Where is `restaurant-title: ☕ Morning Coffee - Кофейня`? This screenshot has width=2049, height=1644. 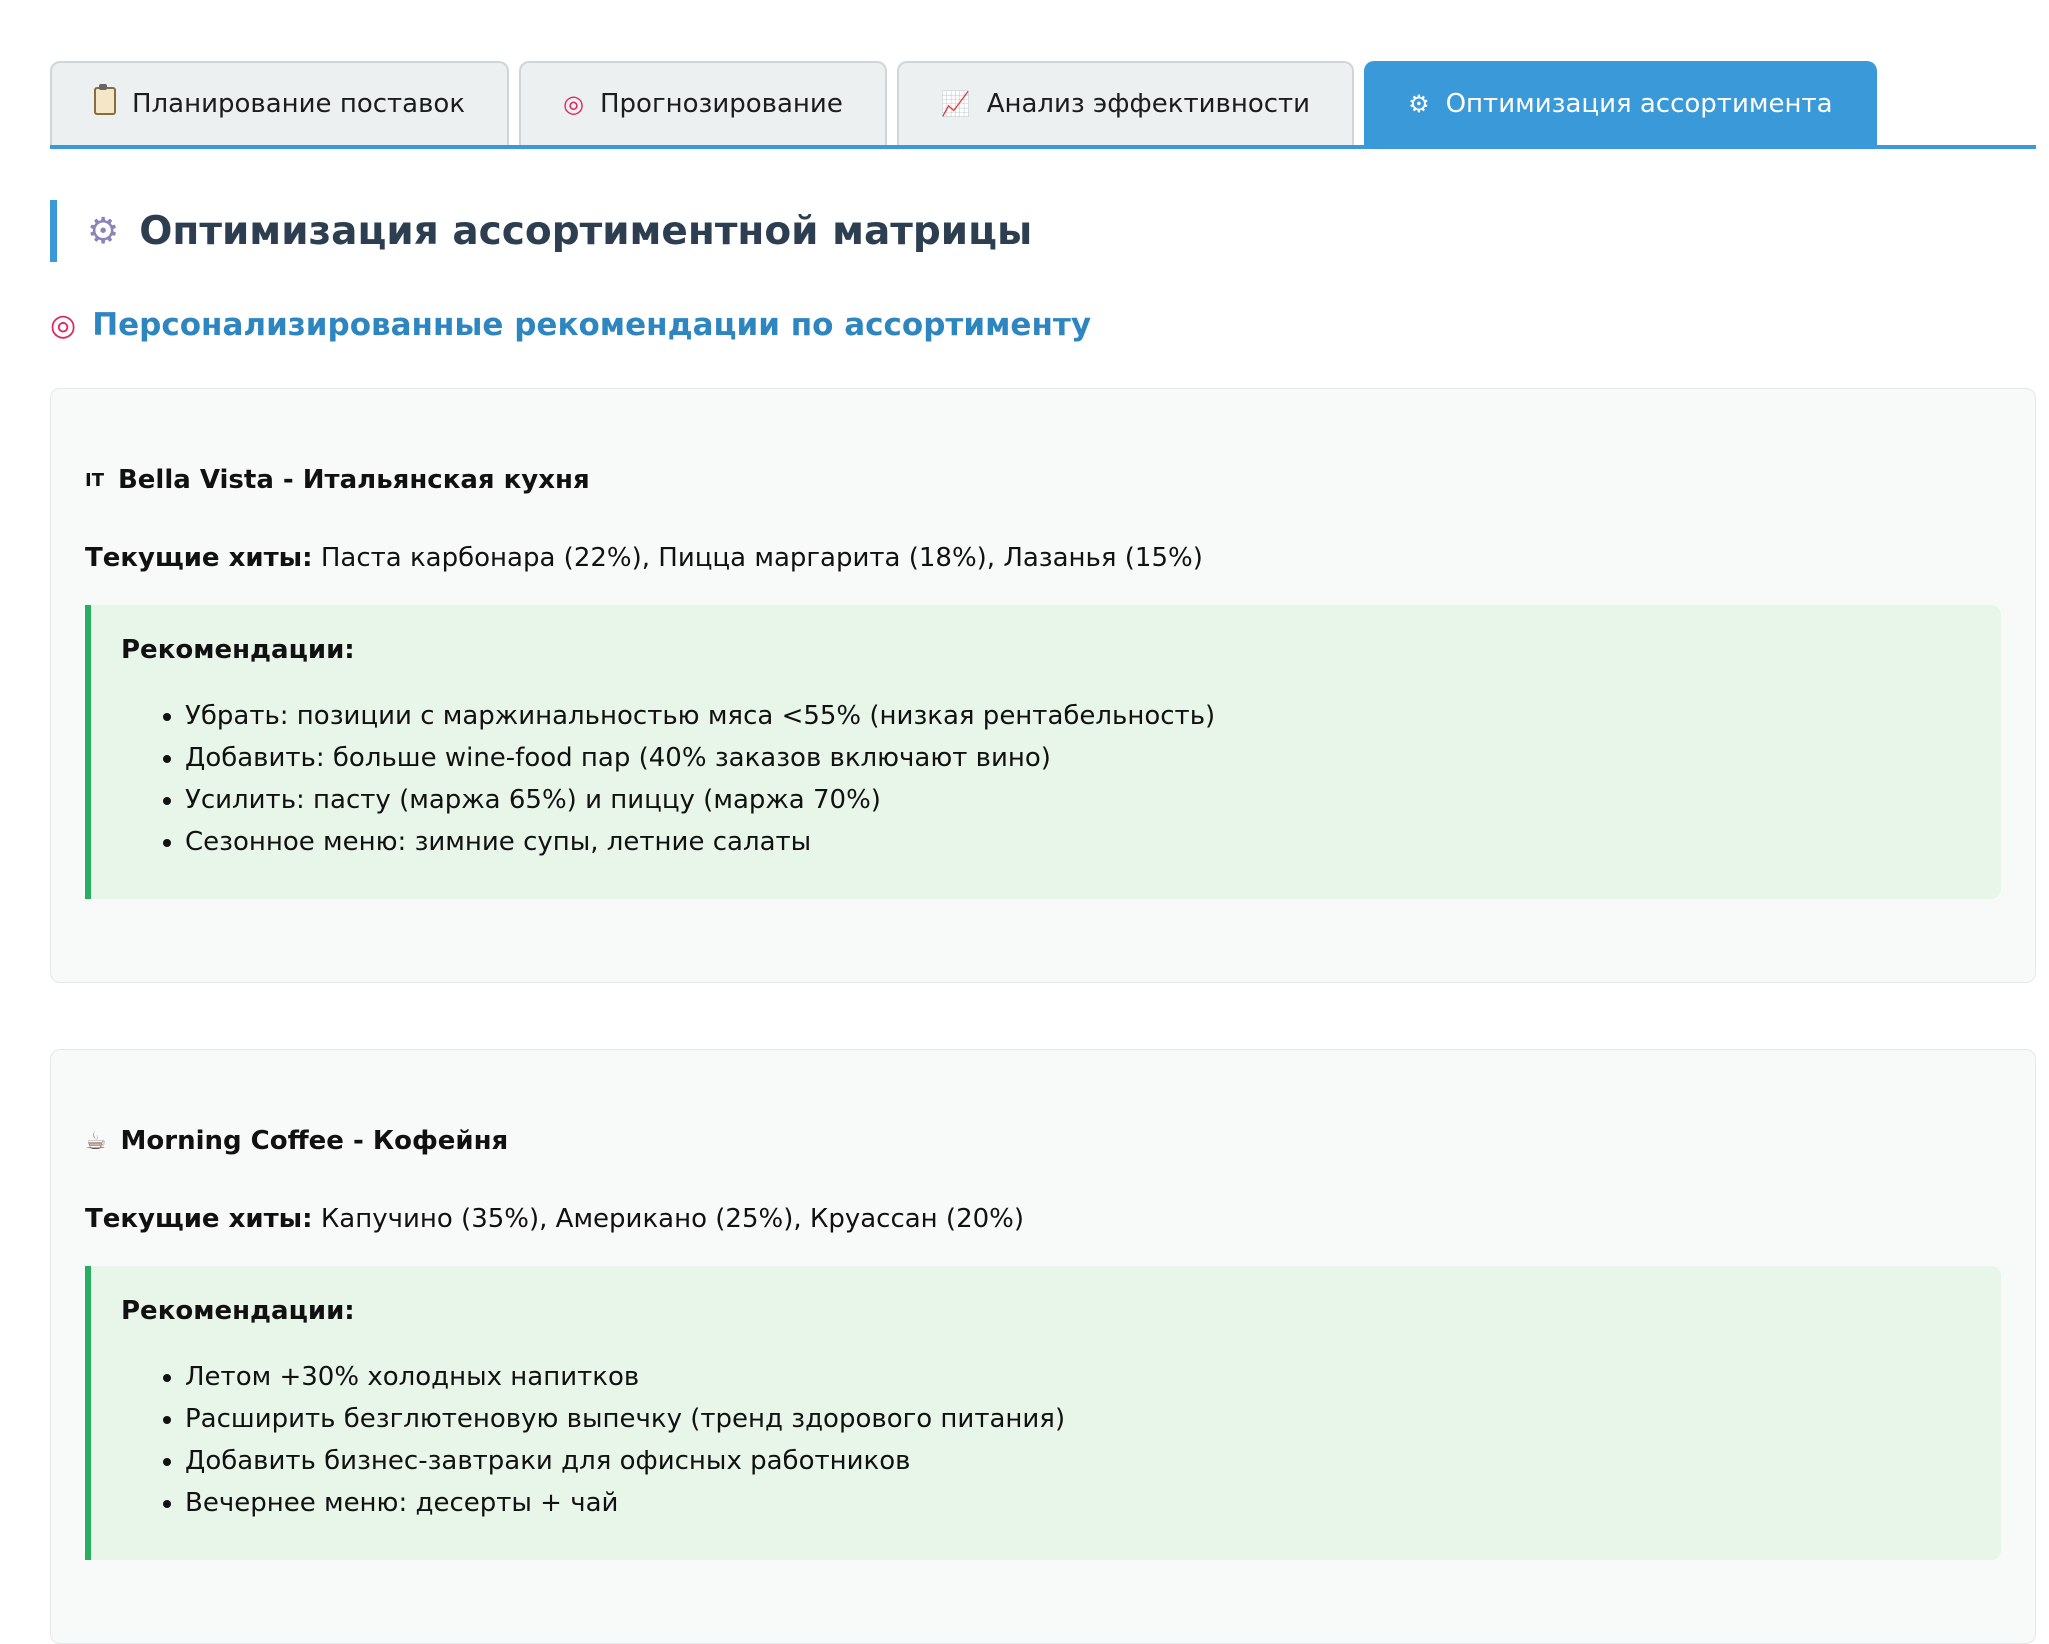
restaurant-title: ☕ Morning Coffee - Кофейня is located at coordinates (1043, 1141).